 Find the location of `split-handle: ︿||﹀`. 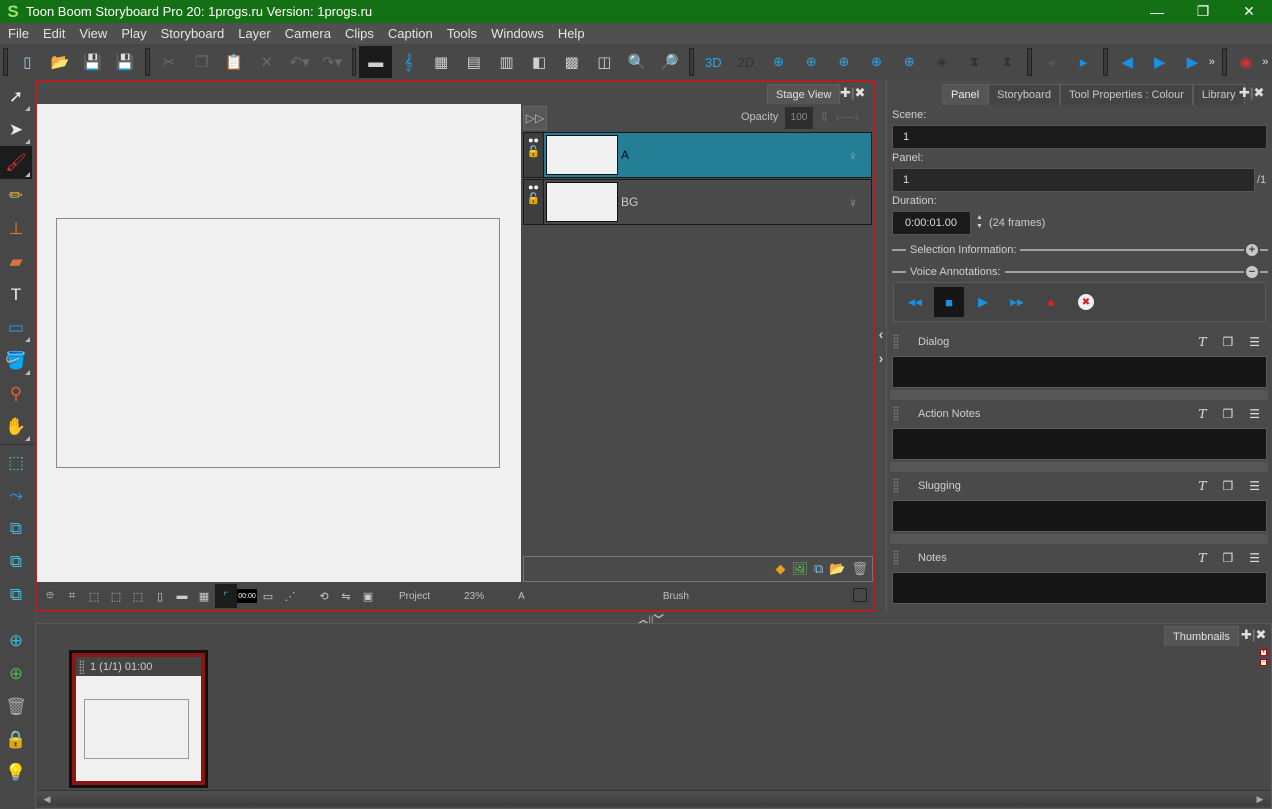

split-handle: ︿||﹀ is located at coordinates (651, 618).